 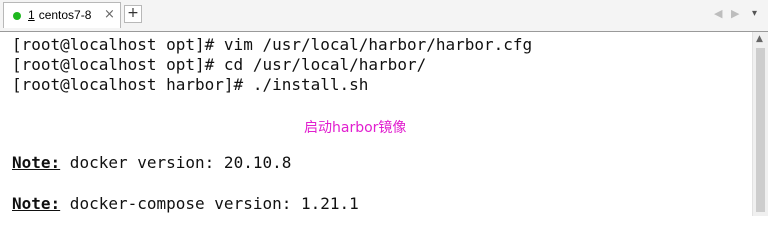 I want to click on scroll-tabs-left-icon: ◀, so click(x=718, y=13).